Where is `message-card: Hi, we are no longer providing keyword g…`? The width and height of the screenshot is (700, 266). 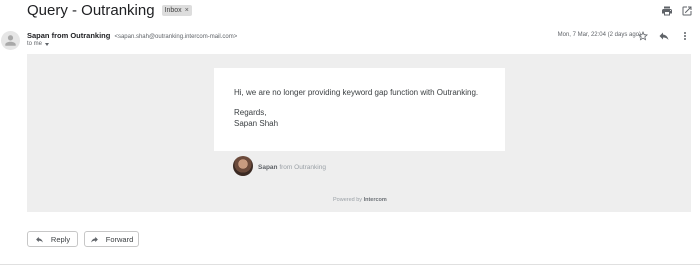
message-card: Hi, we are no longer providing keyword g… is located at coordinates (359, 109).